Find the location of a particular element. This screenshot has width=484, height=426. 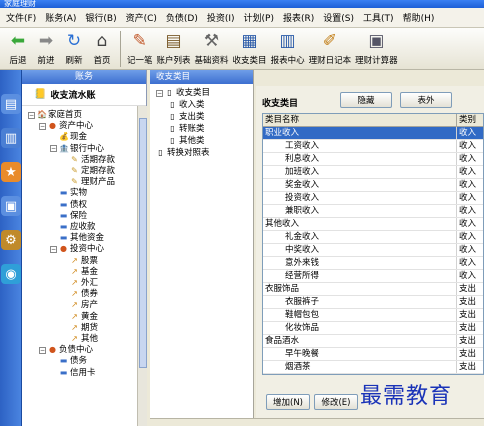

account-tree-item: − ● 投资中心 is located at coordinates (77, 249).